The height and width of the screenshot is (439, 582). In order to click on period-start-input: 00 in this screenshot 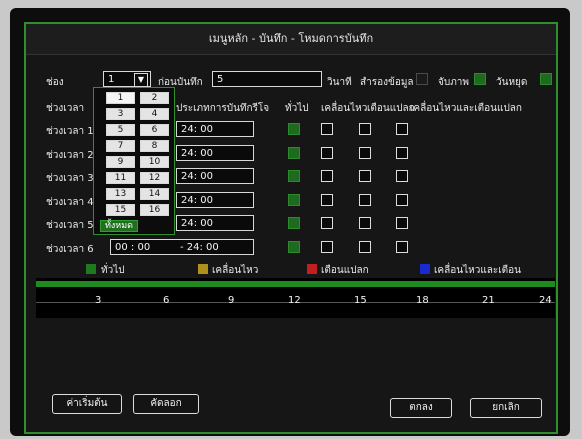, I will do `click(144, 247)`.